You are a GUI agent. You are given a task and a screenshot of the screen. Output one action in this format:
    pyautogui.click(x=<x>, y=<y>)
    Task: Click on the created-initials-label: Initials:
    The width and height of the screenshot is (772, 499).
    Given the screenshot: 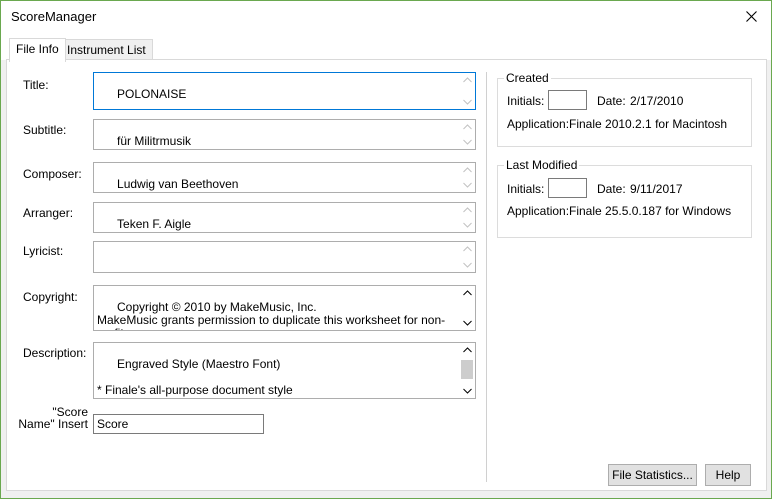 What is the action you would take?
    pyautogui.click(x=526, y=101)
    